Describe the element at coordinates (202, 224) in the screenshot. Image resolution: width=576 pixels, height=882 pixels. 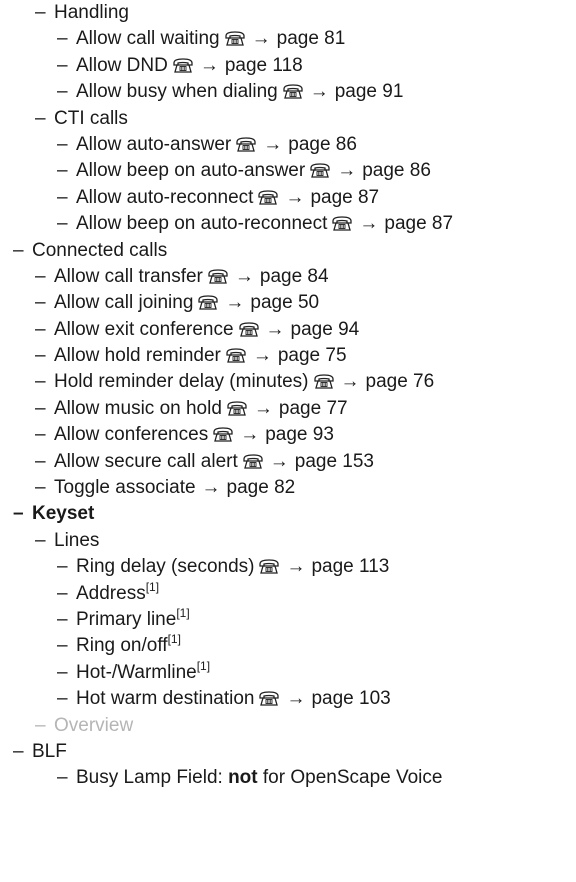
I see `menu-item-label: Allow beep on auto-reconnect` at that location.